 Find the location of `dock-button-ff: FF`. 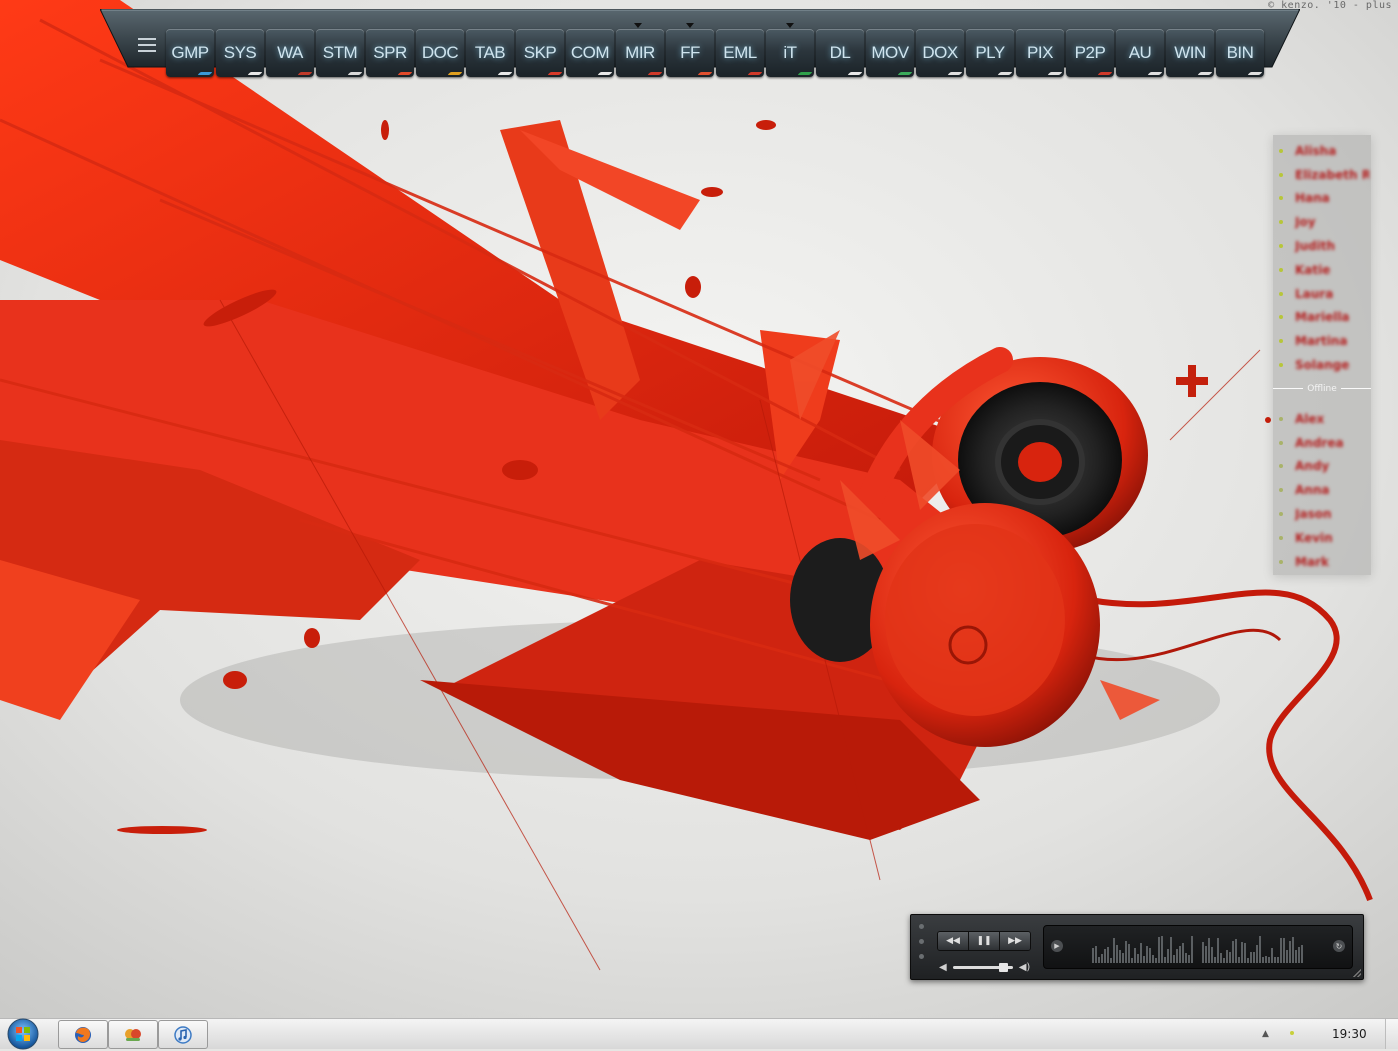

dock-button-ff: FF is located at coordinates (690, 53).